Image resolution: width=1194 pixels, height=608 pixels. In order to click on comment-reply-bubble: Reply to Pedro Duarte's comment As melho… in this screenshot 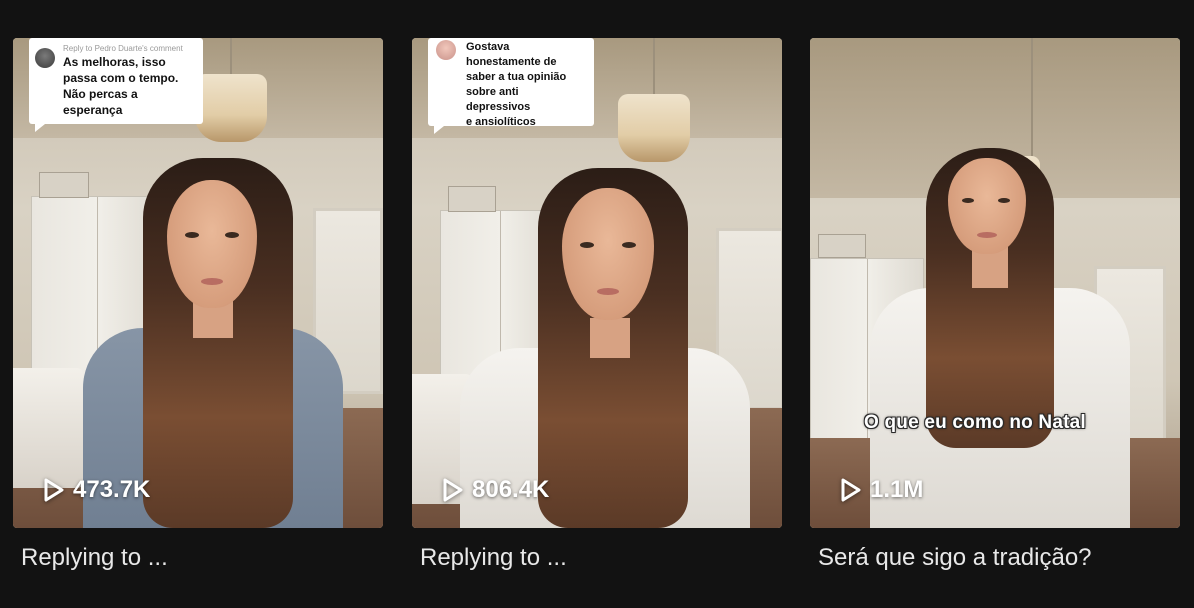, I will do `click(116, 85)`.